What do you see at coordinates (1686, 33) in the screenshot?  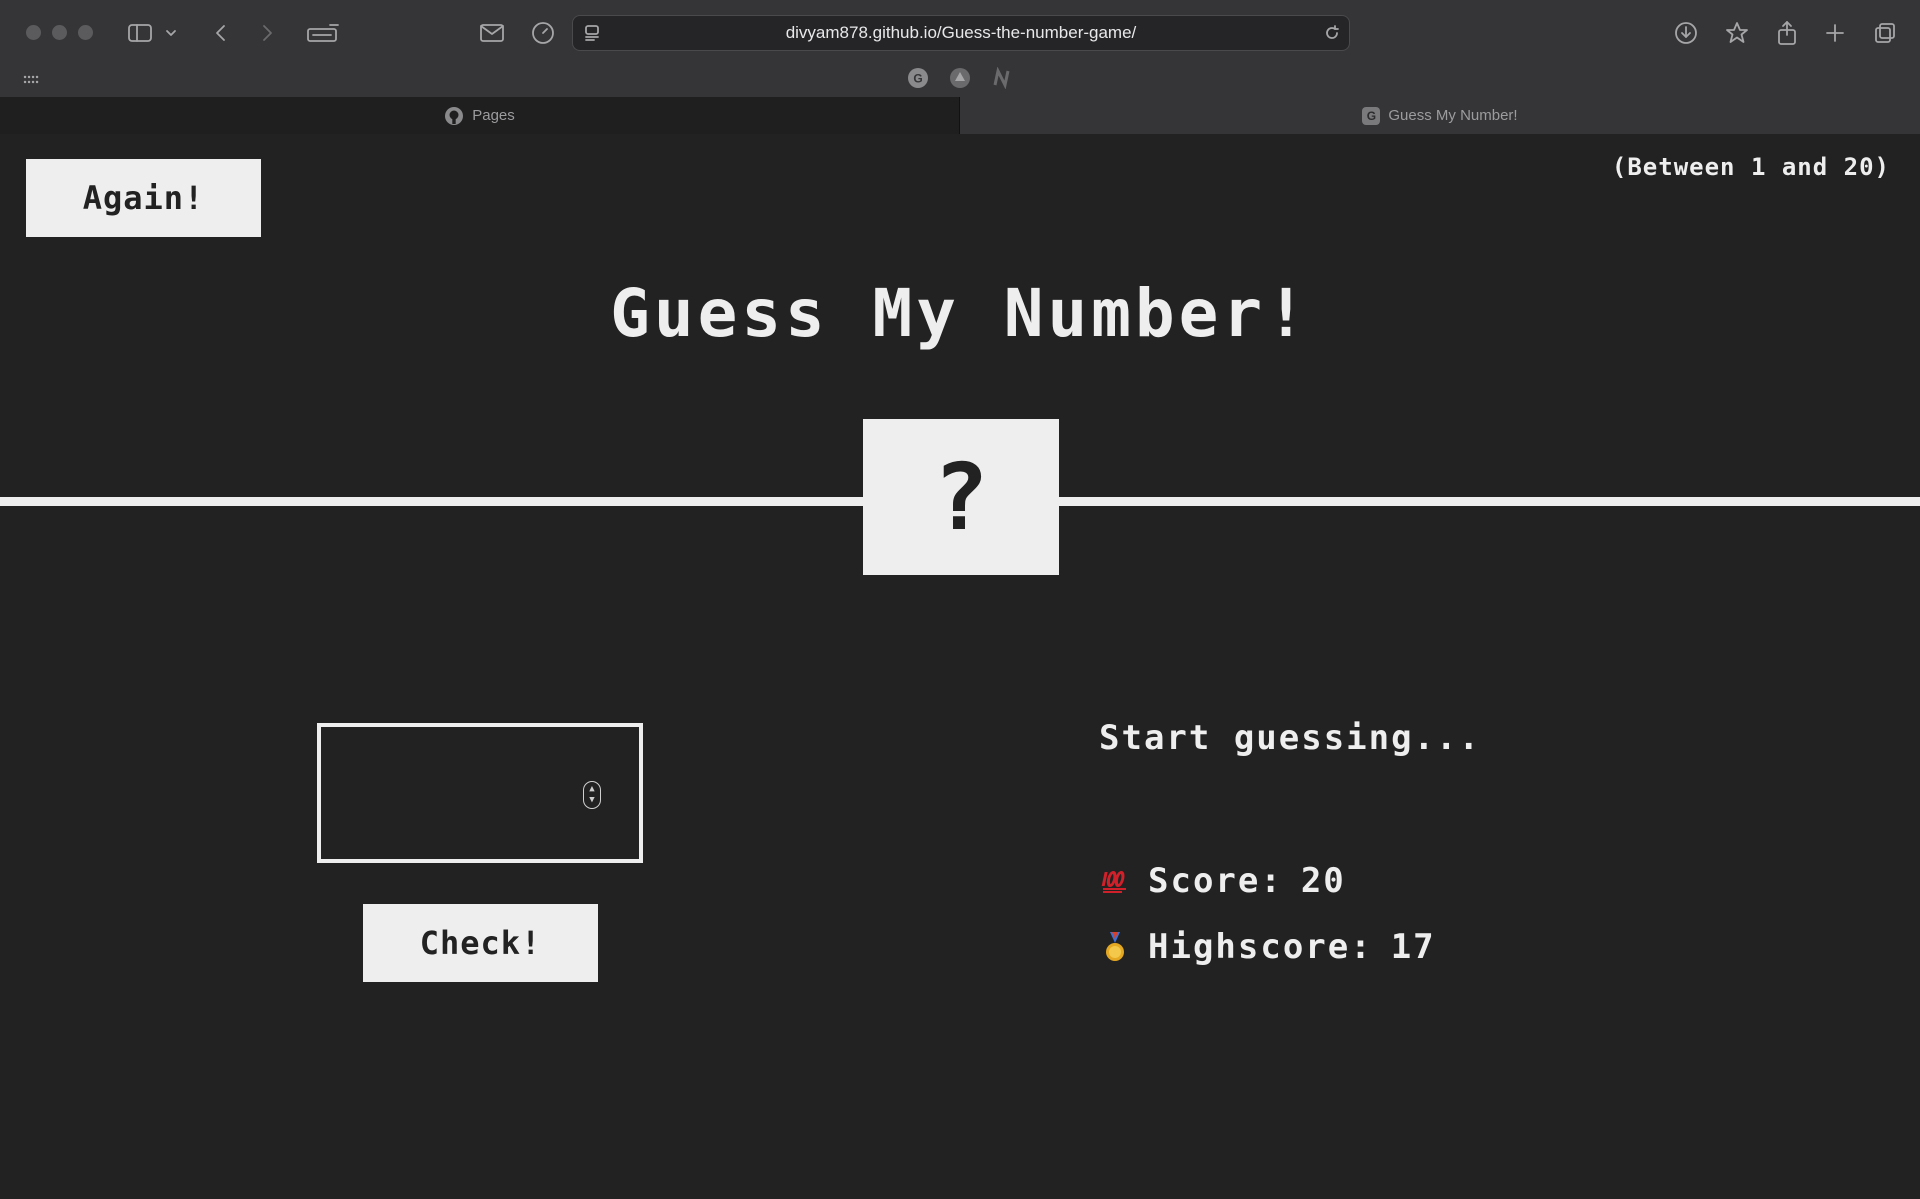 I see `downloads-icon` at bounding box center [1686, 33].